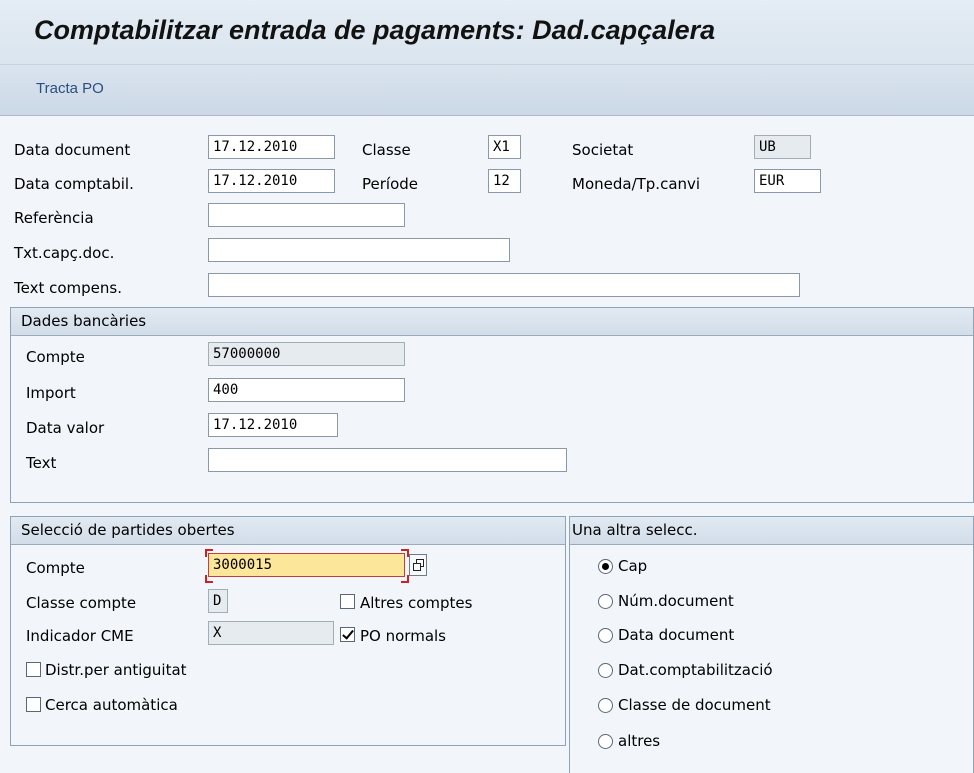 This screenshot has width=974, height=773. Describe the element at coordinates (359, 250) in the screenshot. I see `doc-header-text-field` at that location.